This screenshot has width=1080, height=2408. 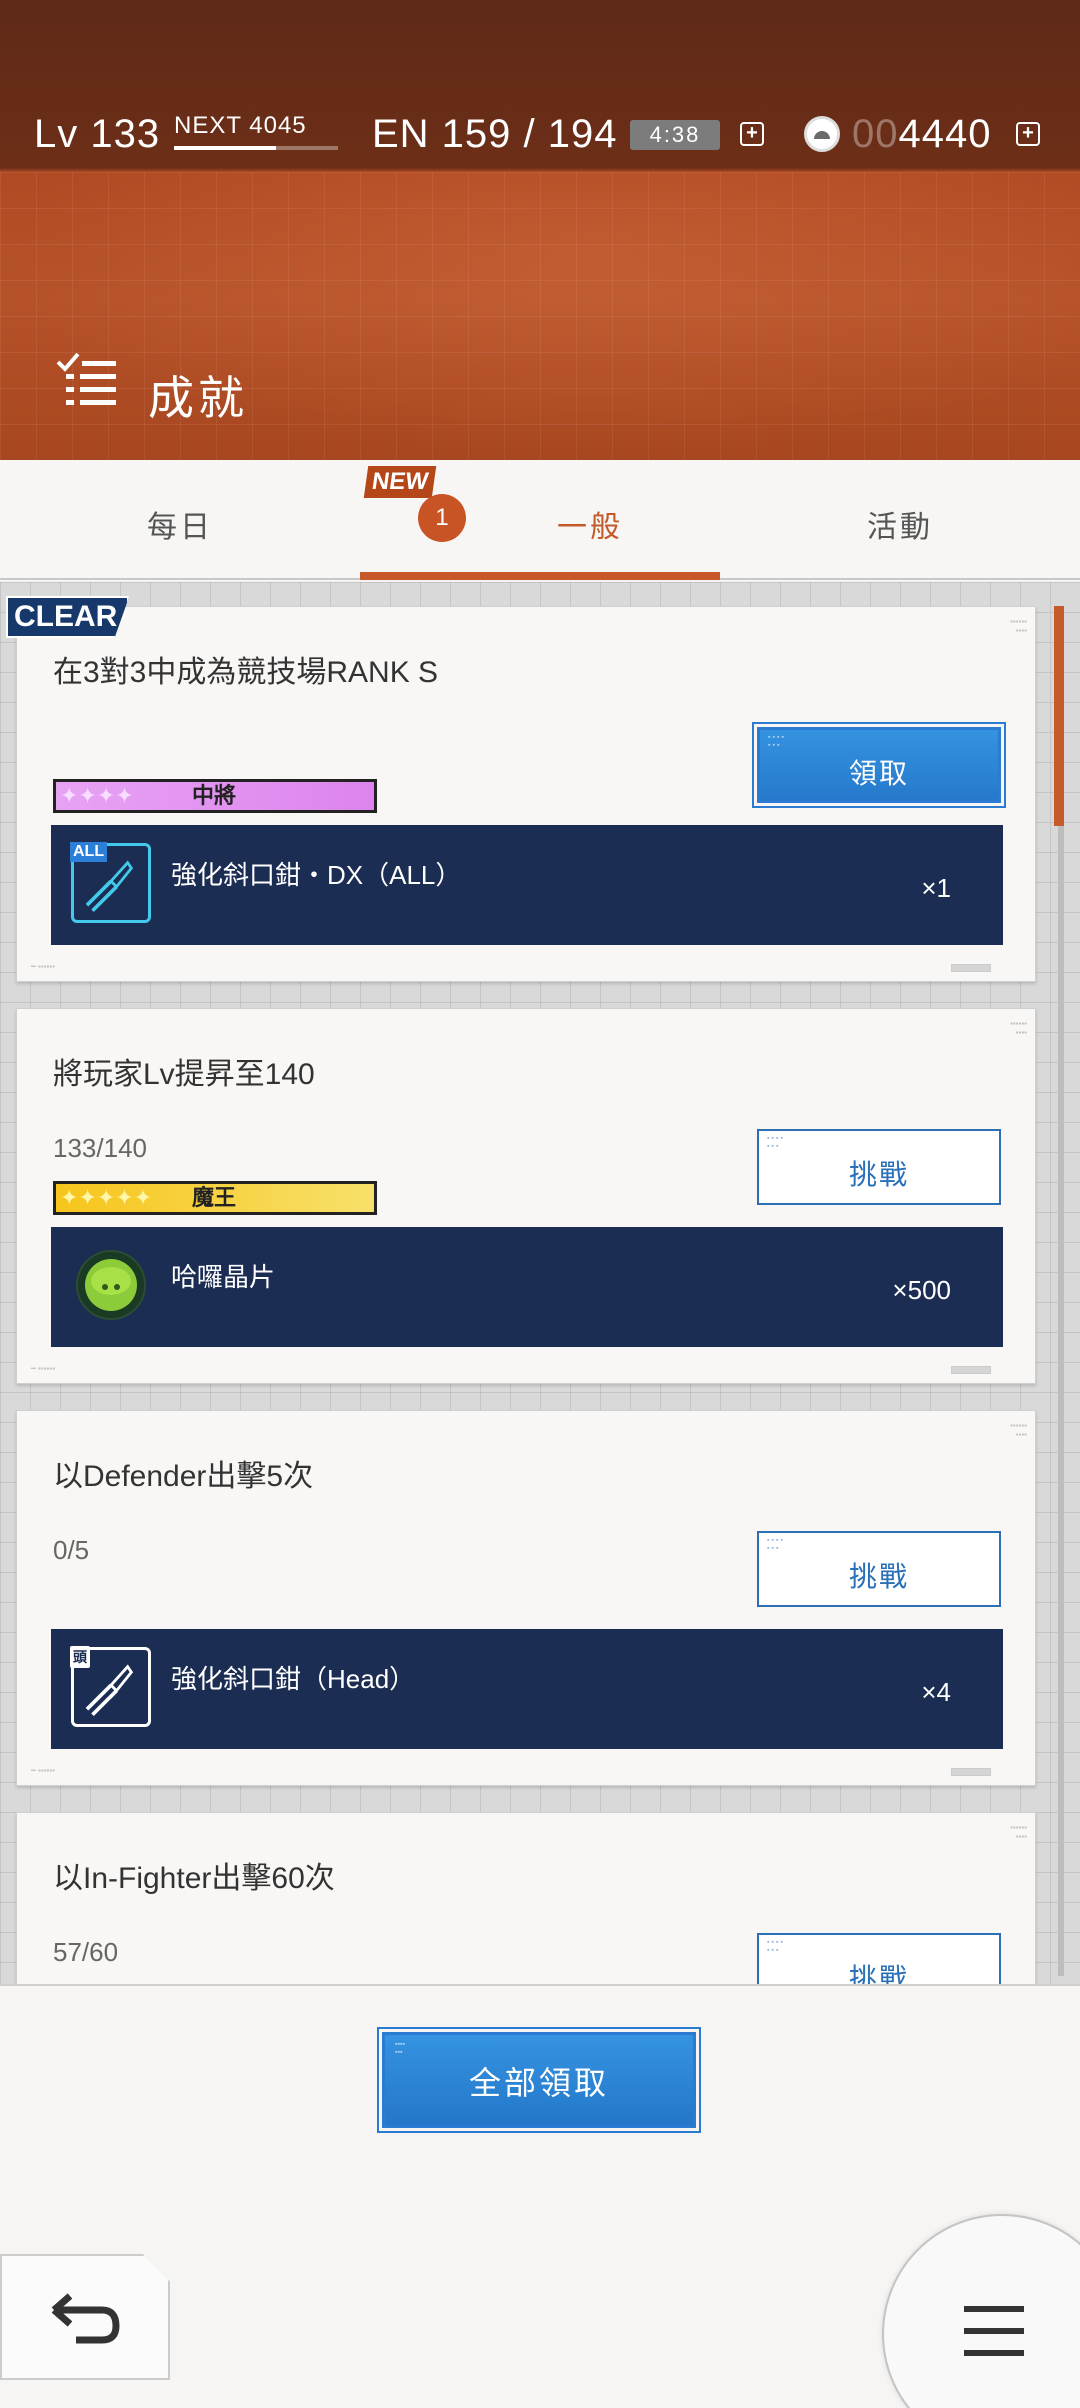 I want to click on rank-label: 中將, so click(x=214, y=795).